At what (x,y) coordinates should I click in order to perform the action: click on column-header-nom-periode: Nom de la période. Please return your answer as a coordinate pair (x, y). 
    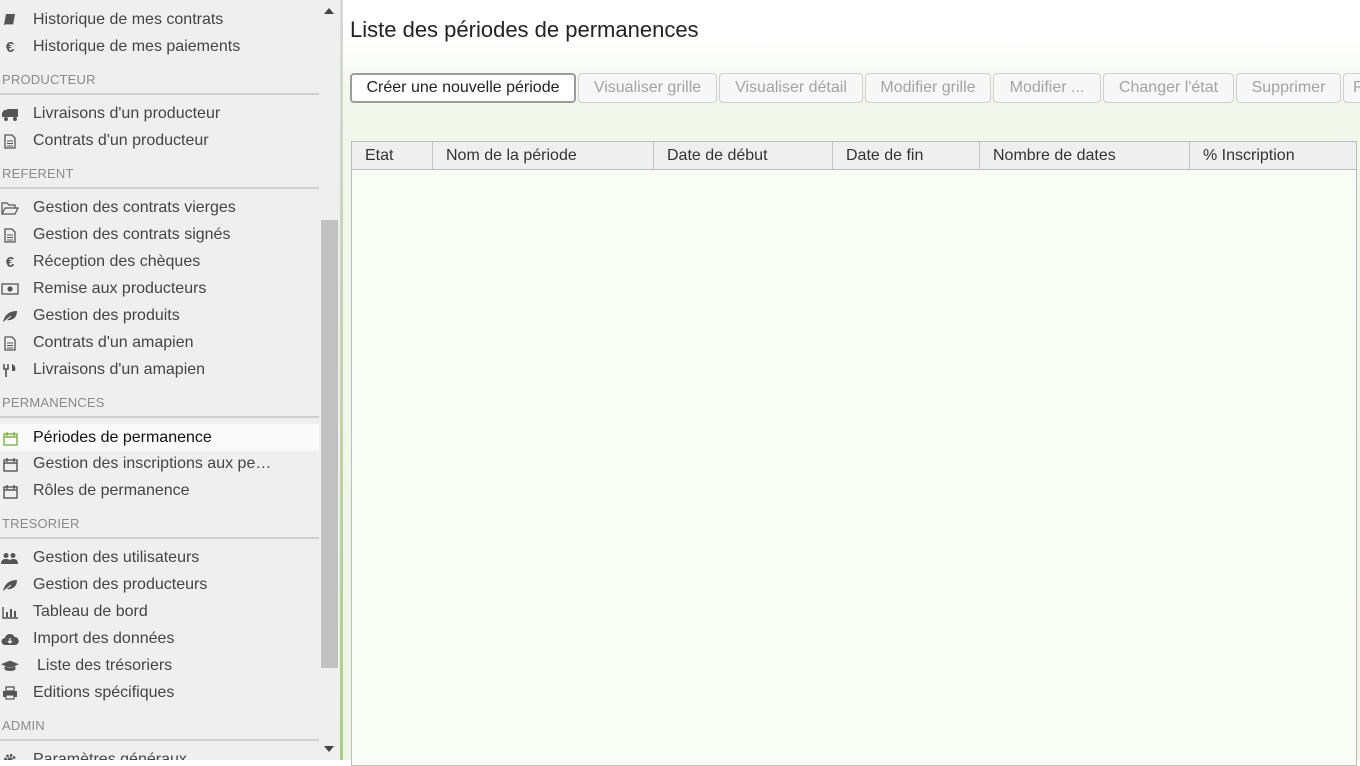
    Looking at the image, I should click on (543, 155).